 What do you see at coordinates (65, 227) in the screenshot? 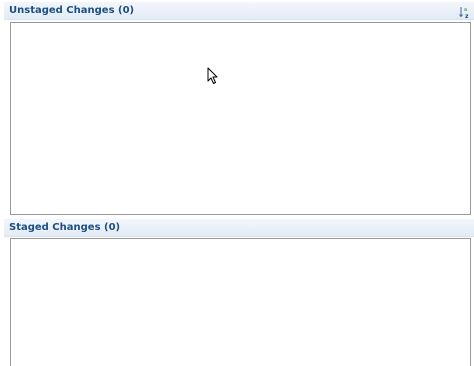
I see `staged-changes-title: Staged Changes (0)` at bounding box center [65, 227].